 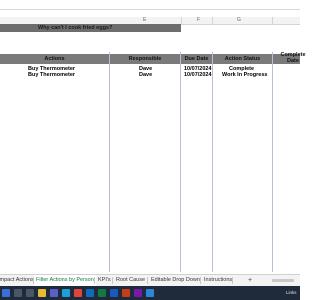 I want to click on header-responsible: Responsible, so click(x=145, y=59).